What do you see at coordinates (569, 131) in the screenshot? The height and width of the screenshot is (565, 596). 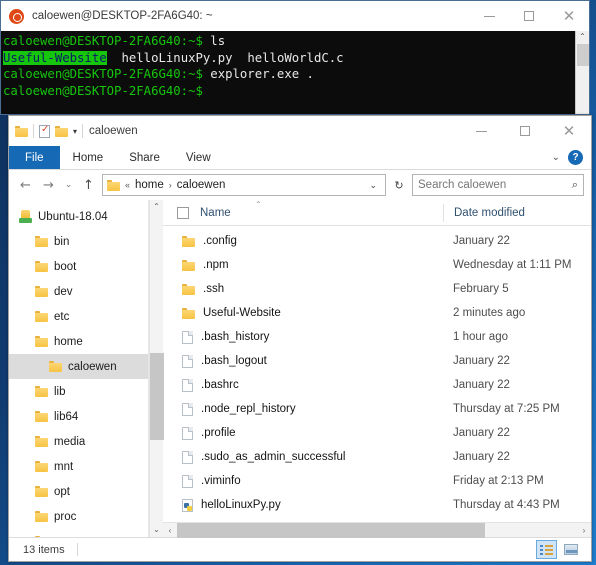 I see `explorer-close-button: ✕` at bounding box center [569, 131].